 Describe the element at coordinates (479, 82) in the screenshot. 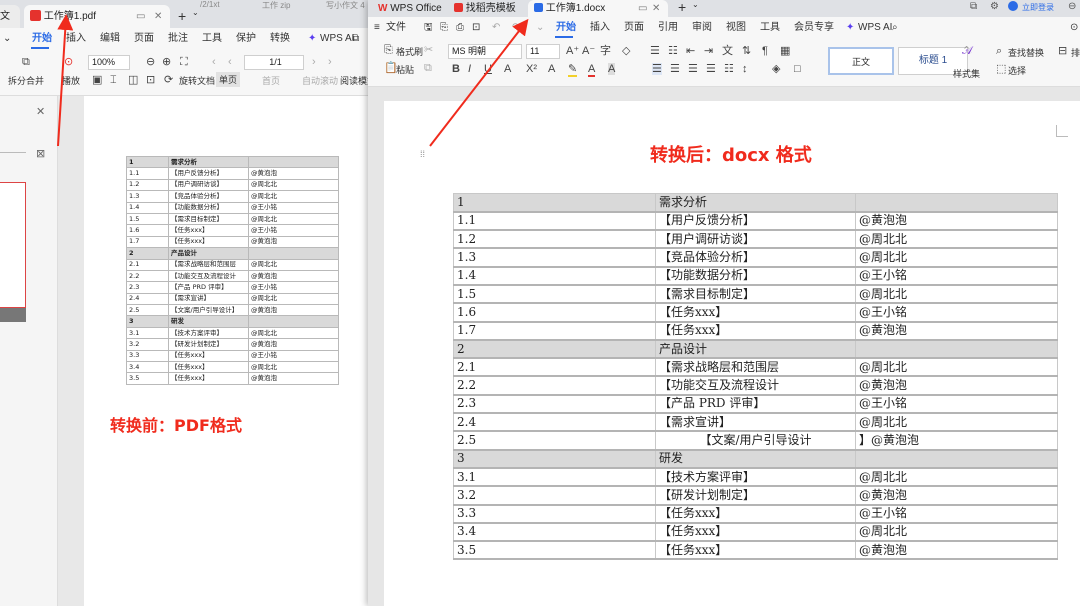

I see `arrow-to-docx-tab` at that location.